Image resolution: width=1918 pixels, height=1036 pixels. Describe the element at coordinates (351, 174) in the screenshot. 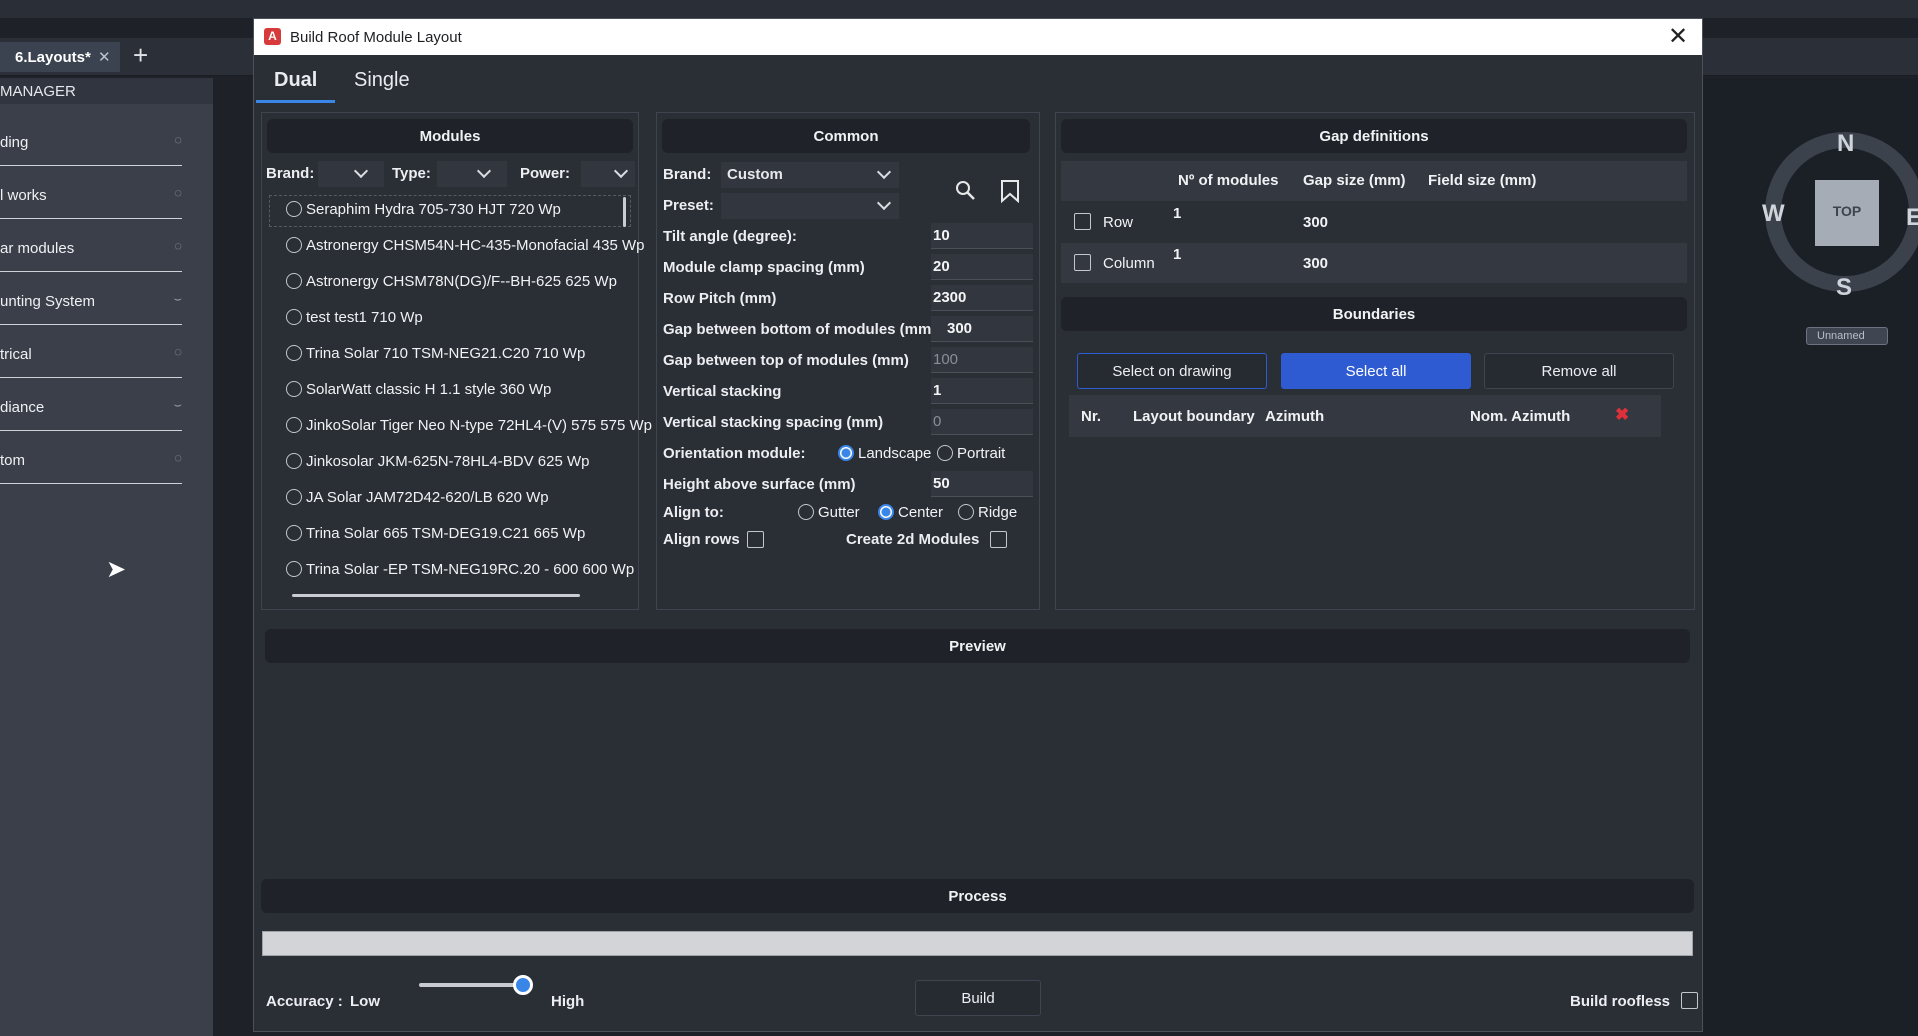

I see `brand-filter-select` at that location.